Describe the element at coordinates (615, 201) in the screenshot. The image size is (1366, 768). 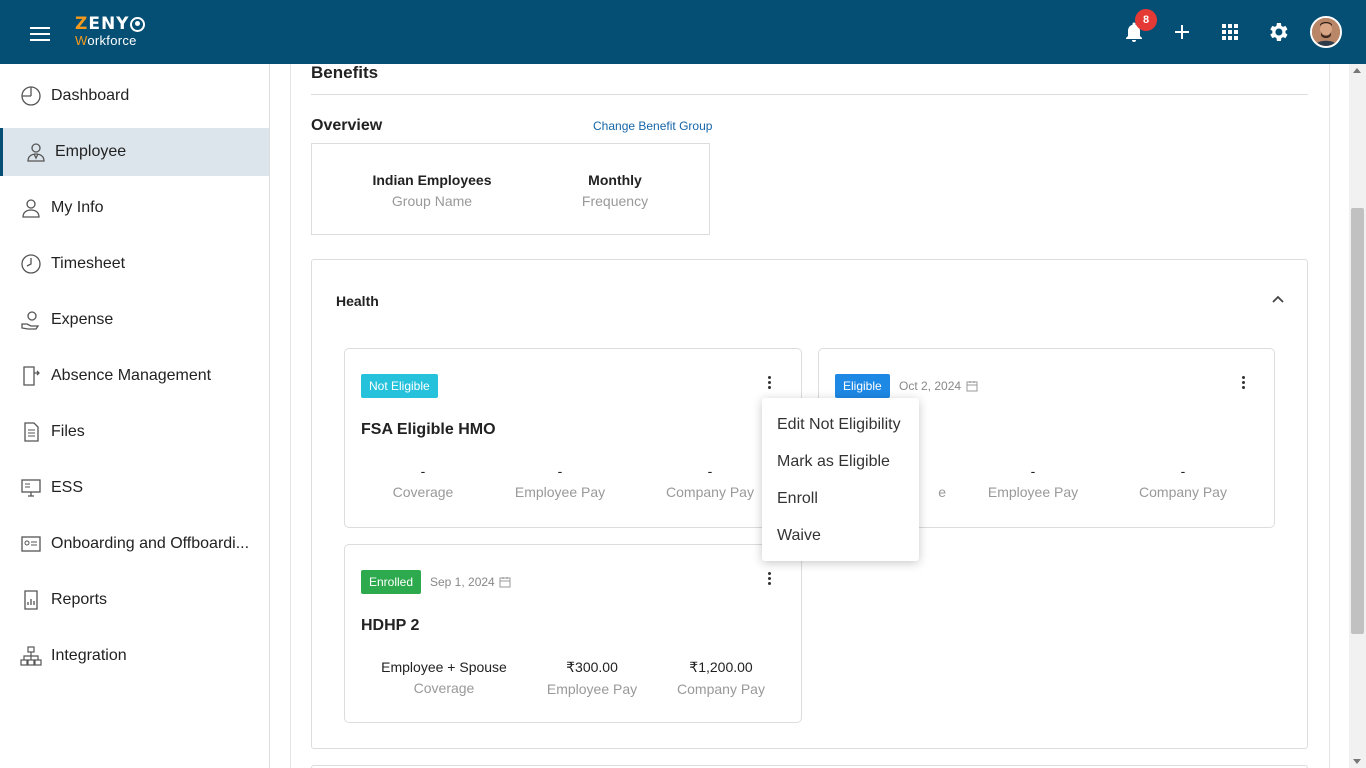
I see `frequency-label: Frequency` at that location.